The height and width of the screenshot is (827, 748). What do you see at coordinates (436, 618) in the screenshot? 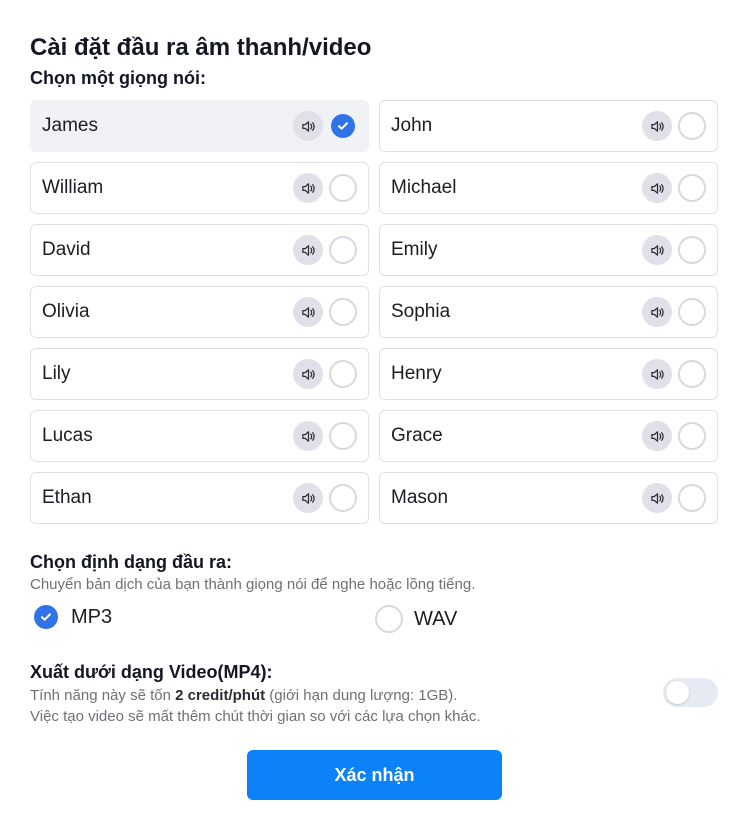
I see `format-label: WAV` at bounding box center [436, 618].